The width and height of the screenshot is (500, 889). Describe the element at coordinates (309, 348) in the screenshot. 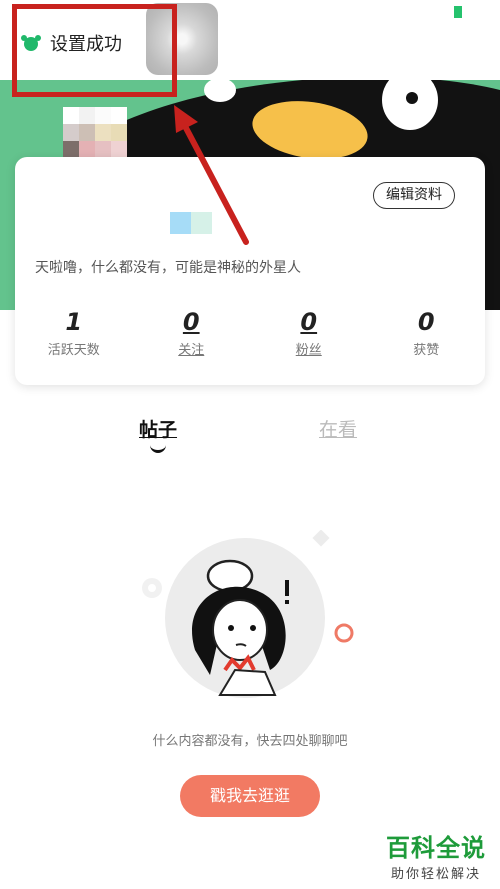

I see `stat-label: 粉丝` at that location.